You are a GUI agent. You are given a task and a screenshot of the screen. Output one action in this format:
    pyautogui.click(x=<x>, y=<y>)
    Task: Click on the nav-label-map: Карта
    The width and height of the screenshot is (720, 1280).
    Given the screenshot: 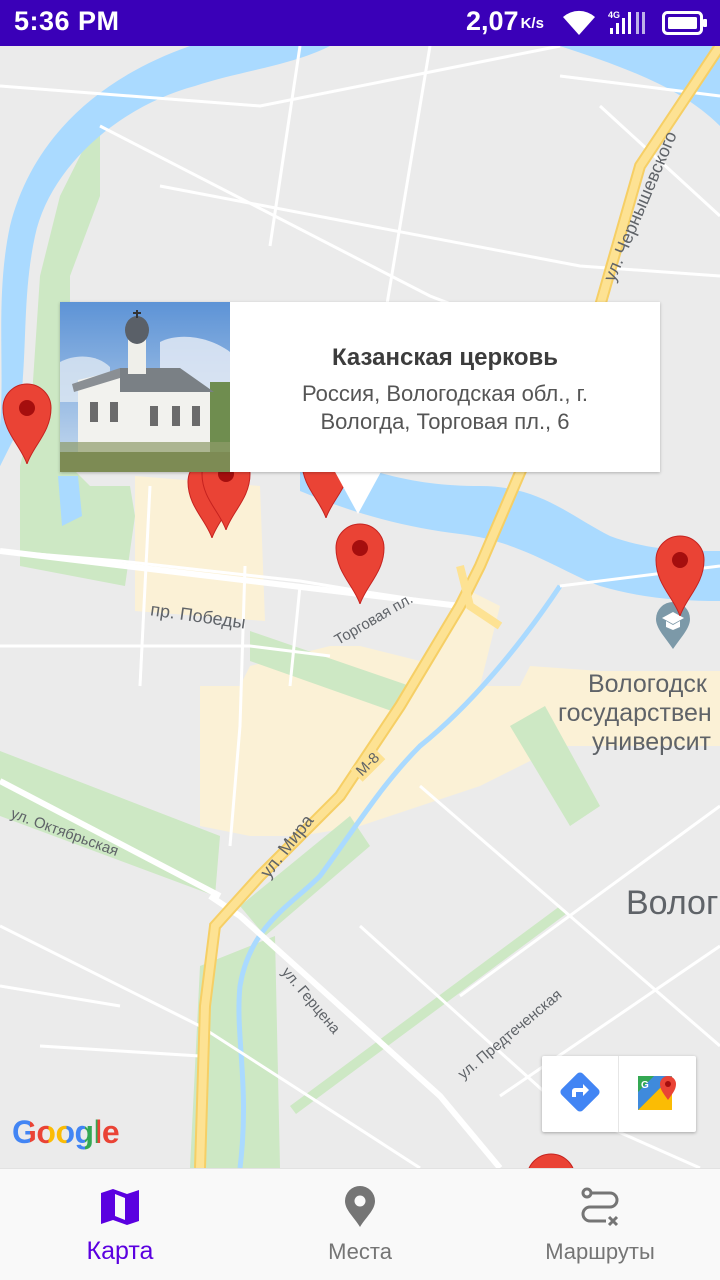 What is the action you would take?
    pyautogui.click(x=120, y=1251)
    